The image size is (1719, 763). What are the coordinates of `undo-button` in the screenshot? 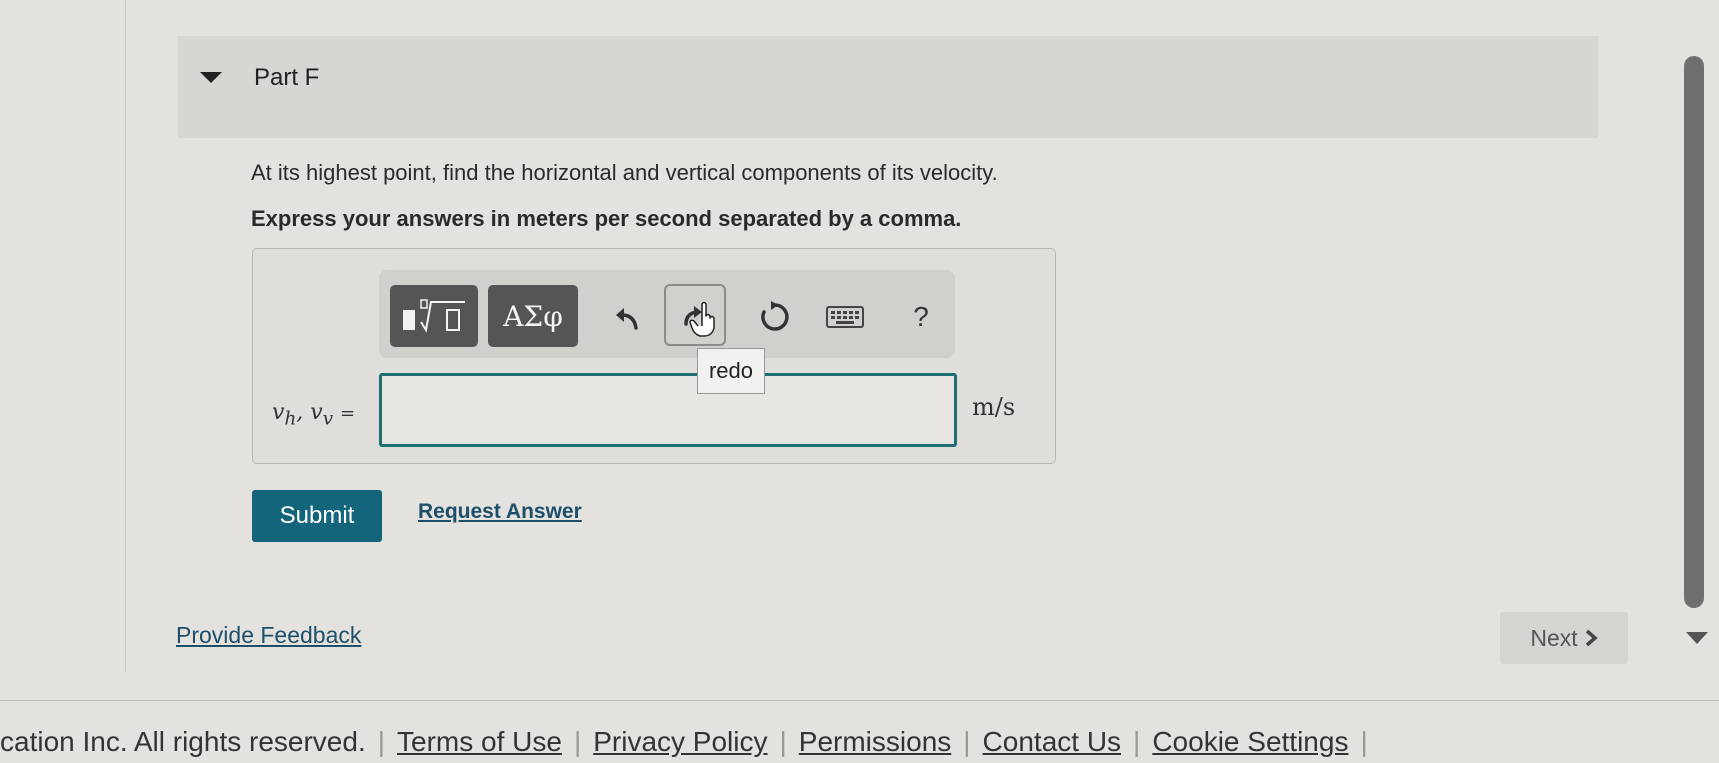 It's located at (627, 317).